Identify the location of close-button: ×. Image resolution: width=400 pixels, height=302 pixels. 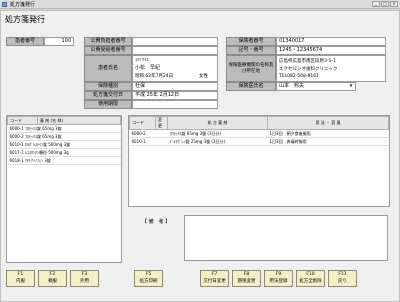
(394, 4).